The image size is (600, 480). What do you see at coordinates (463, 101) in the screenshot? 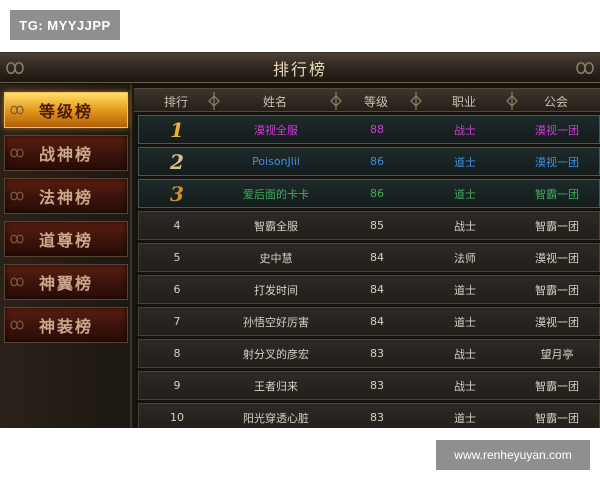
I see `header-job: 职业` at bounding box center [463, 101].